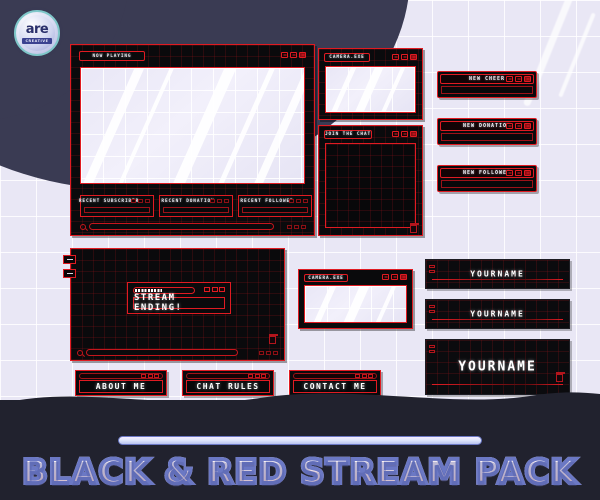 This screenshot has height=500, width=600. Describe the element at coordinates (196, 210) in the screenshot. I see `recent-donation-body` at that location.